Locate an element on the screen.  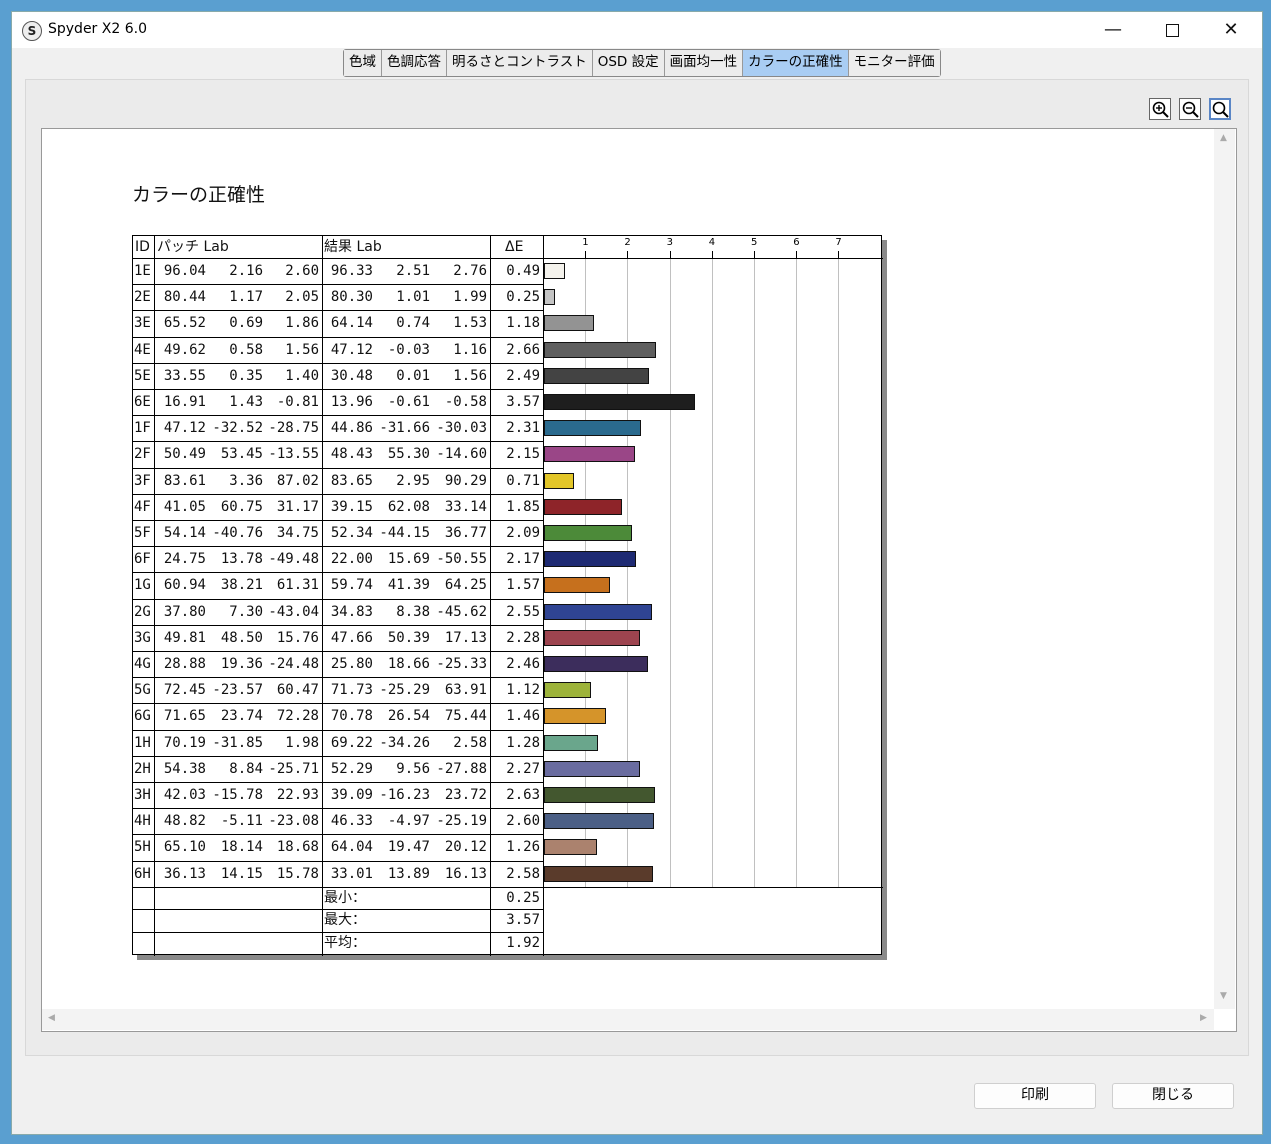
print-button: 印刷 is located at coordinates (1035, 1096).